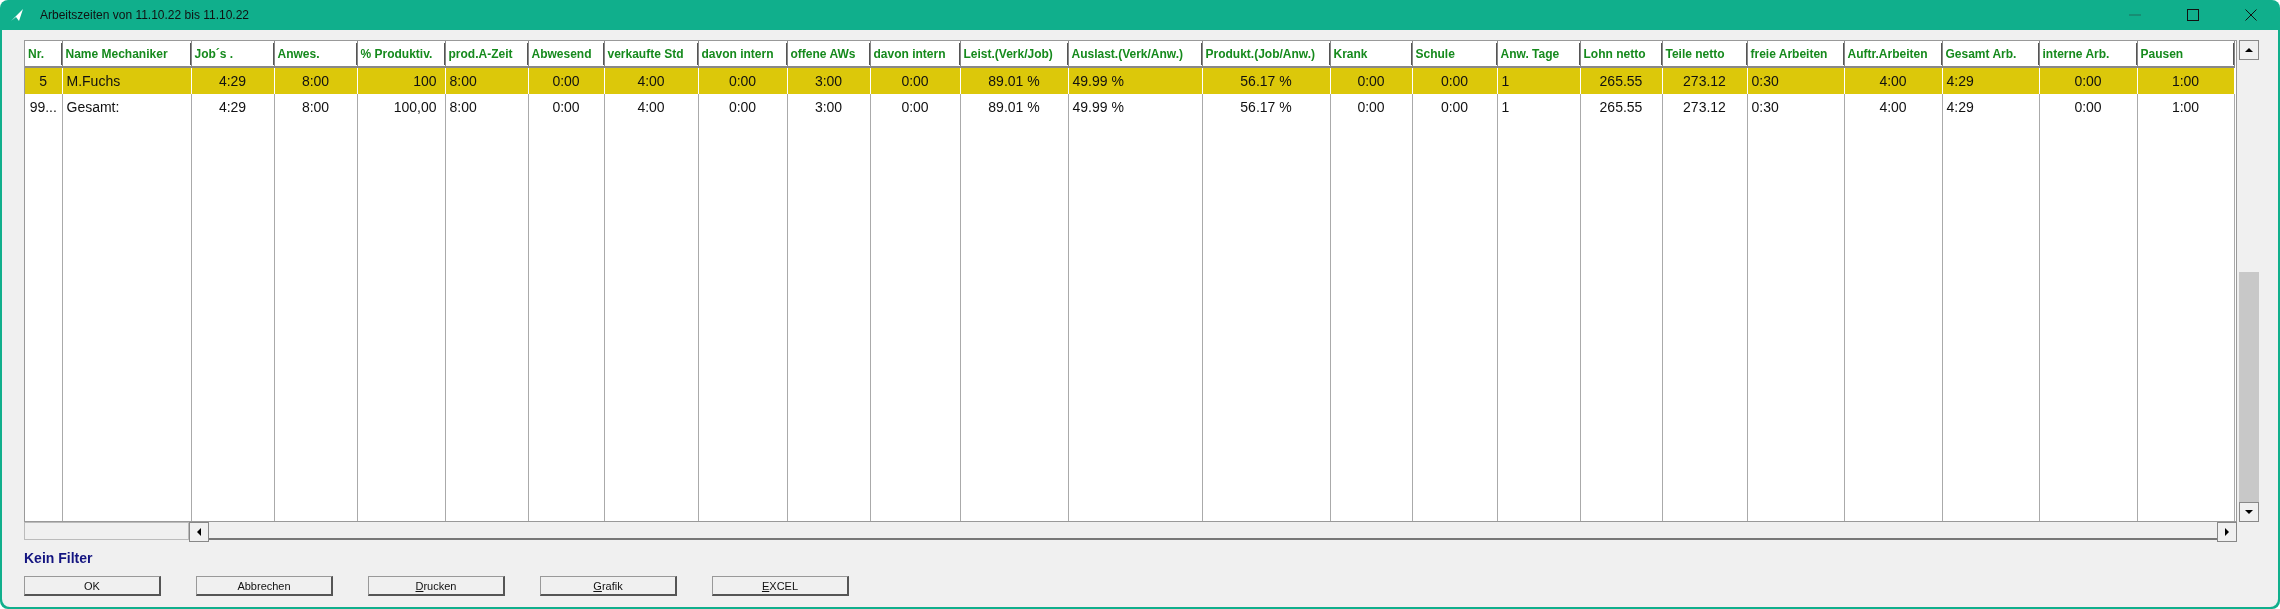 This screenshot has width=2280, height=609. What do you see at coordinates (2227, 532) in the screenshot?
I see `scroll-right-icon` at bounding box center [2227, 532].